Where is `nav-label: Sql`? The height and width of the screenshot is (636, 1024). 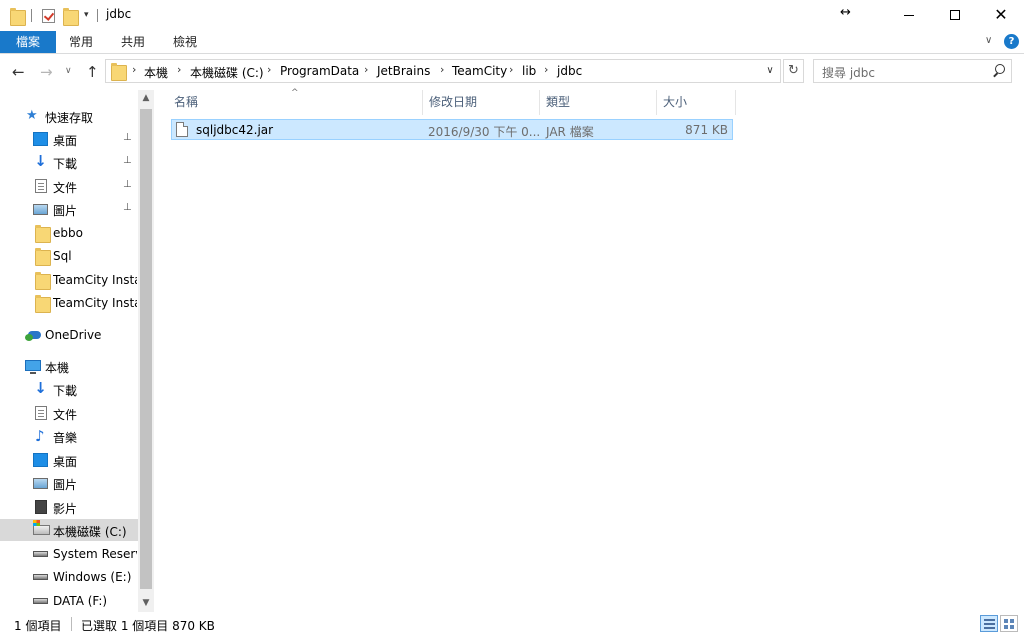 nav-label: Sql is located at coordinates (62, 256).